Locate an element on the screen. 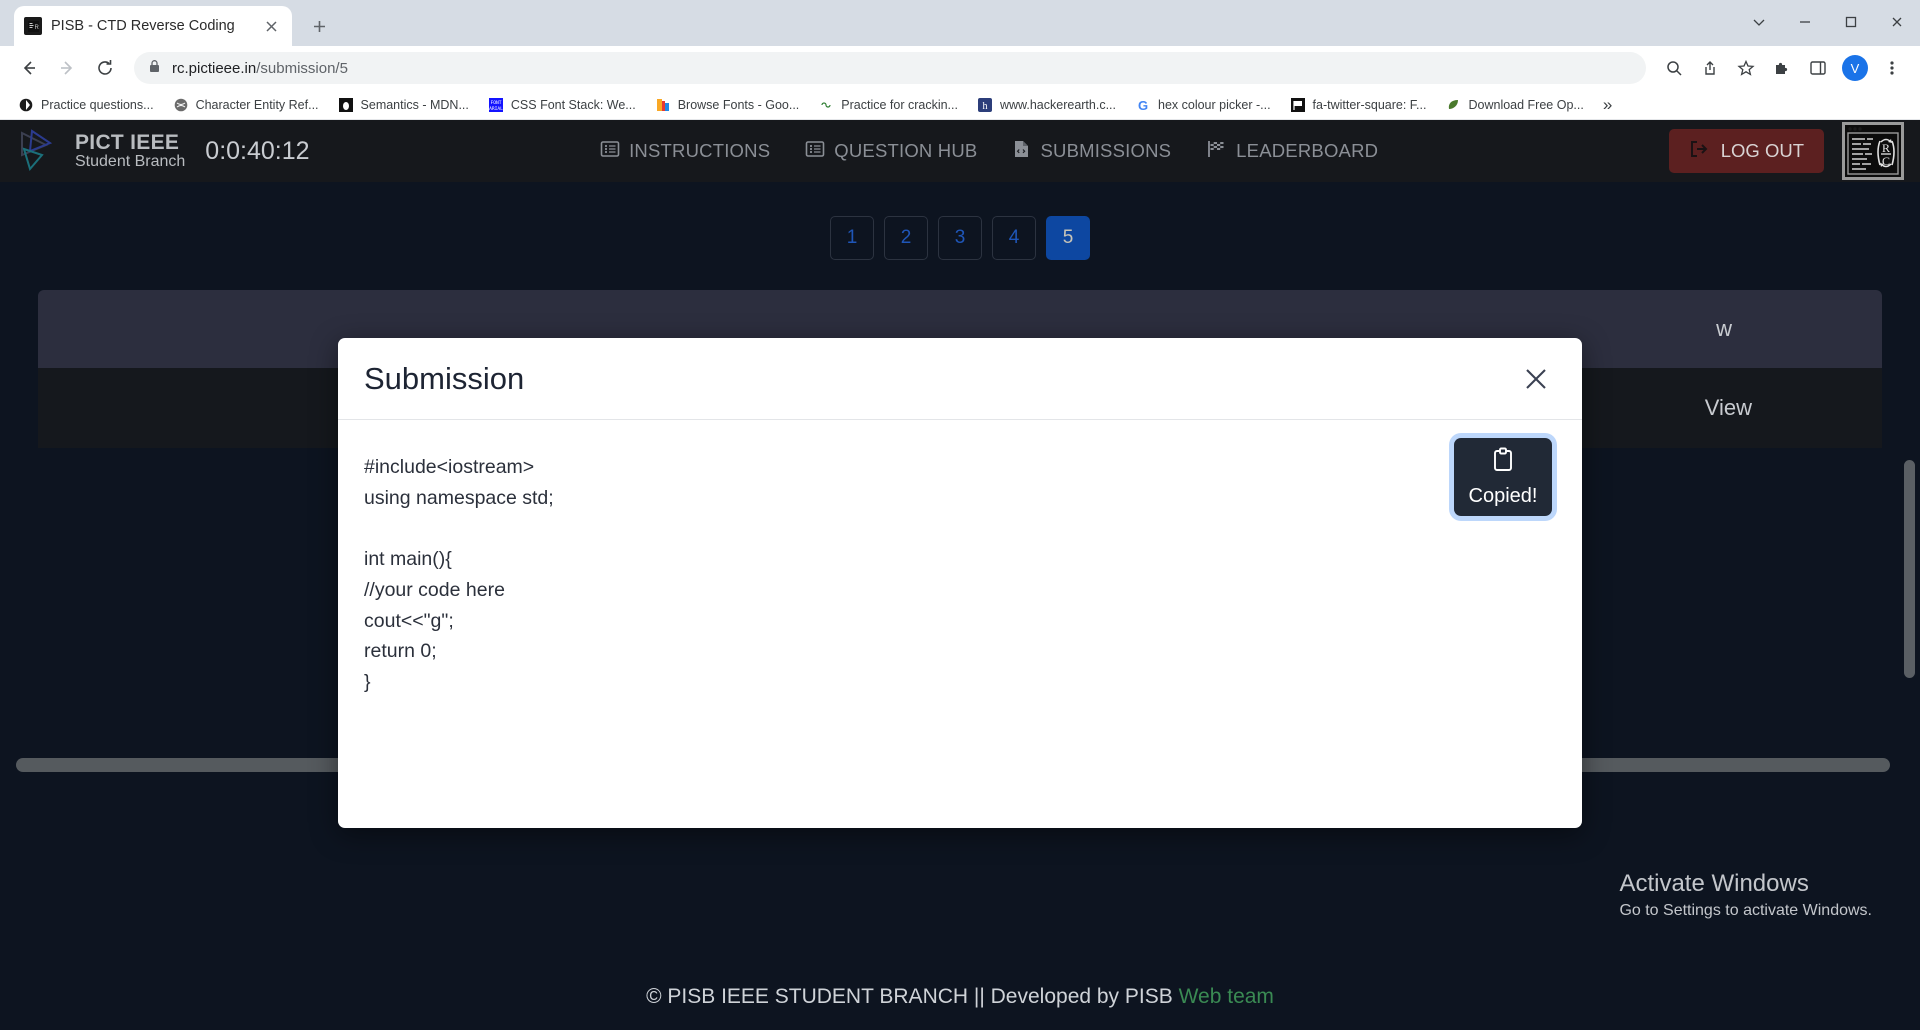  puzzle-icon is located at coordinates (1782, 68).